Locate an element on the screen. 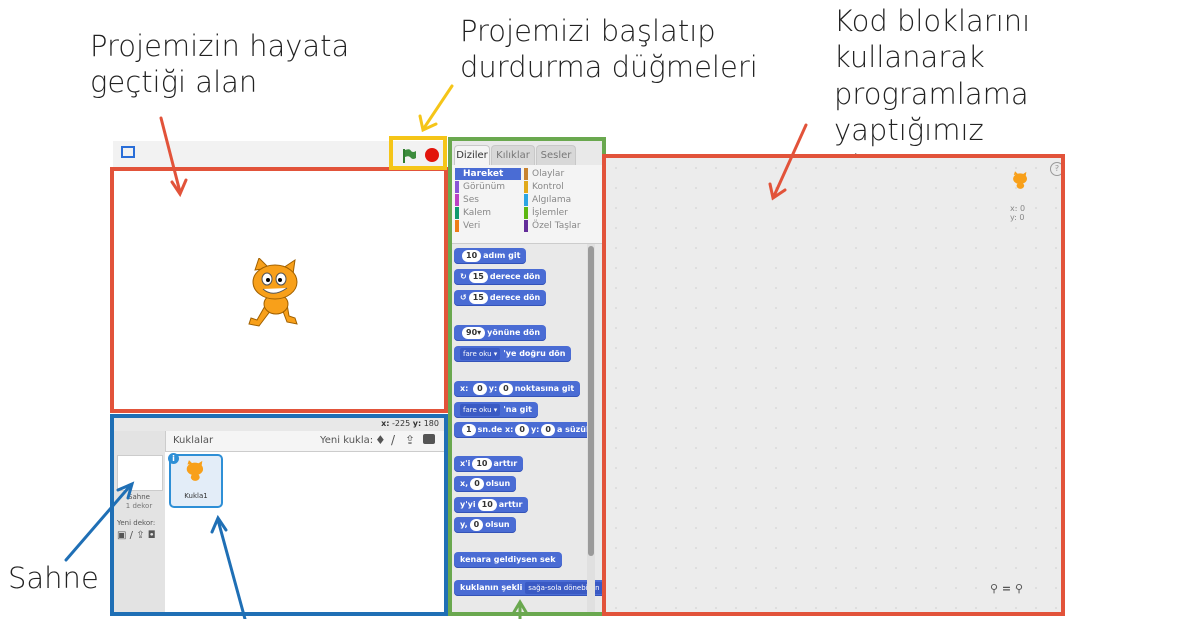 This screenshot has height=619, width=1181. arrow-sprite is located at coordinates (231, 568).